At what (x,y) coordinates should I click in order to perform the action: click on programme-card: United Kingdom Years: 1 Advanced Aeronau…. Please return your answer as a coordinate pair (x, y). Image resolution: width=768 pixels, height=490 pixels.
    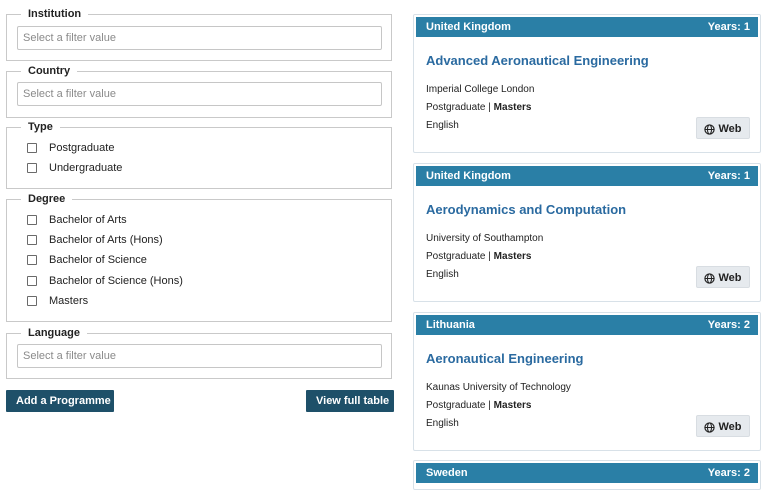
    Looking at the image, I should click on (587, 83).